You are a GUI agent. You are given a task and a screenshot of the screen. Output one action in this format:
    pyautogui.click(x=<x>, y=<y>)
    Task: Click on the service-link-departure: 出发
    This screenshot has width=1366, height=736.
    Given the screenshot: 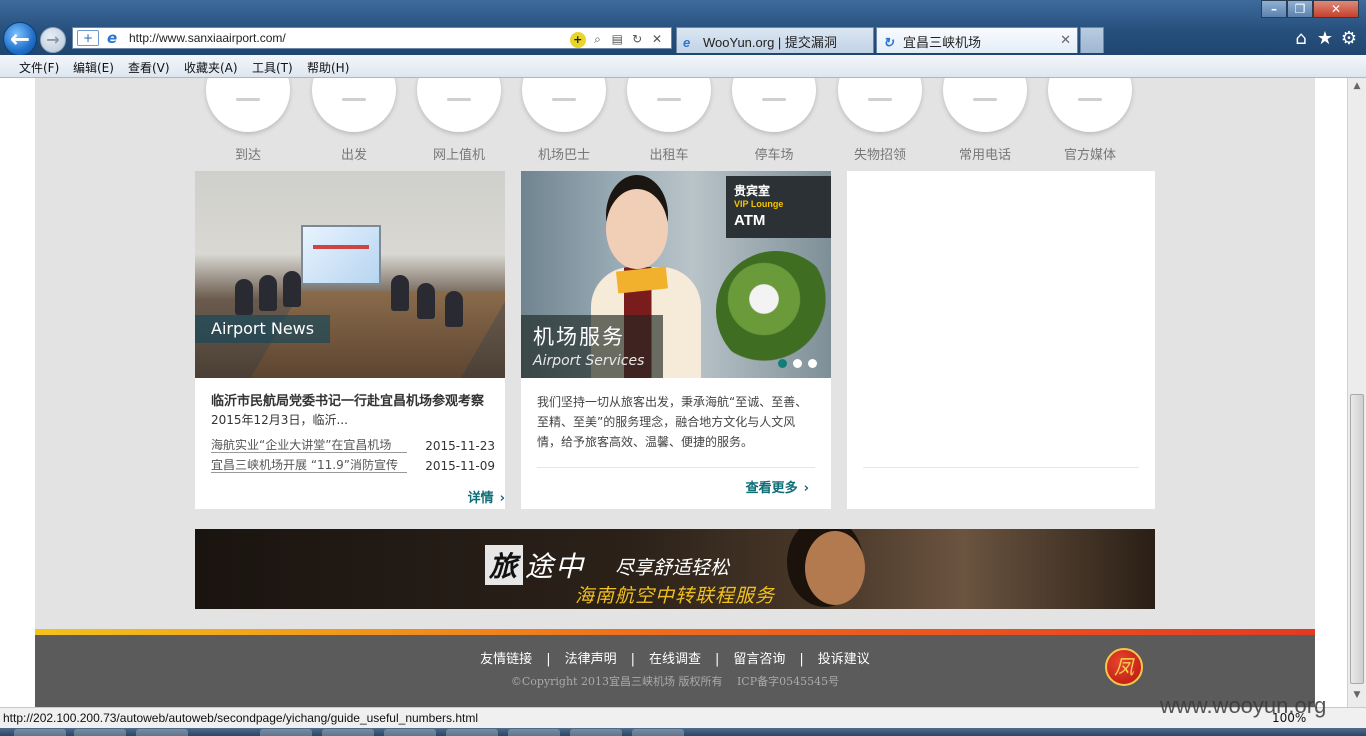 What is the action you would take?
    pyautogui.click(x=354, y=120)
    